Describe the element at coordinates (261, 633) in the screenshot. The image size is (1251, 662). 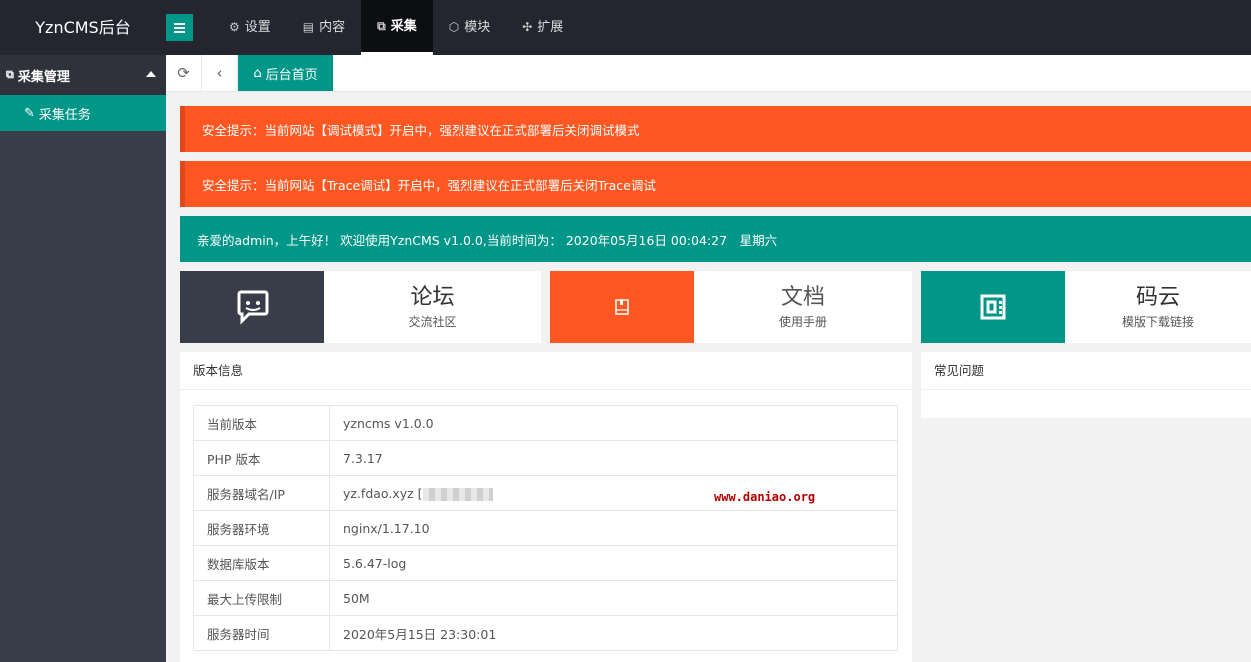
I see `row-key: 服务器时间` at that location.